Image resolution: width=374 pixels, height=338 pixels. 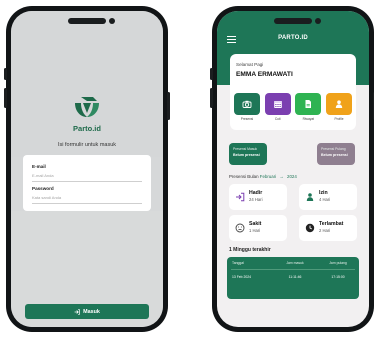 I want to click on presensi-masuk-card: Presensi Masuk Belum presensi, so click(x=248, y=154).